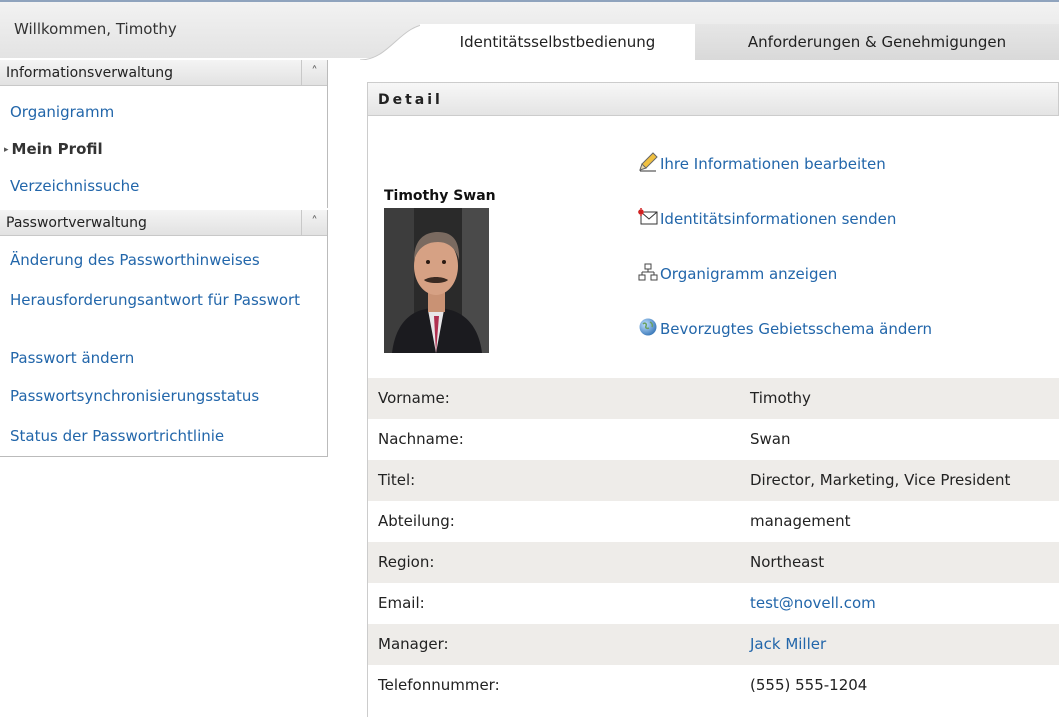 This screenshot has width=1059, height=717. I want to click on field-label: Titel:, so click(397, 480).